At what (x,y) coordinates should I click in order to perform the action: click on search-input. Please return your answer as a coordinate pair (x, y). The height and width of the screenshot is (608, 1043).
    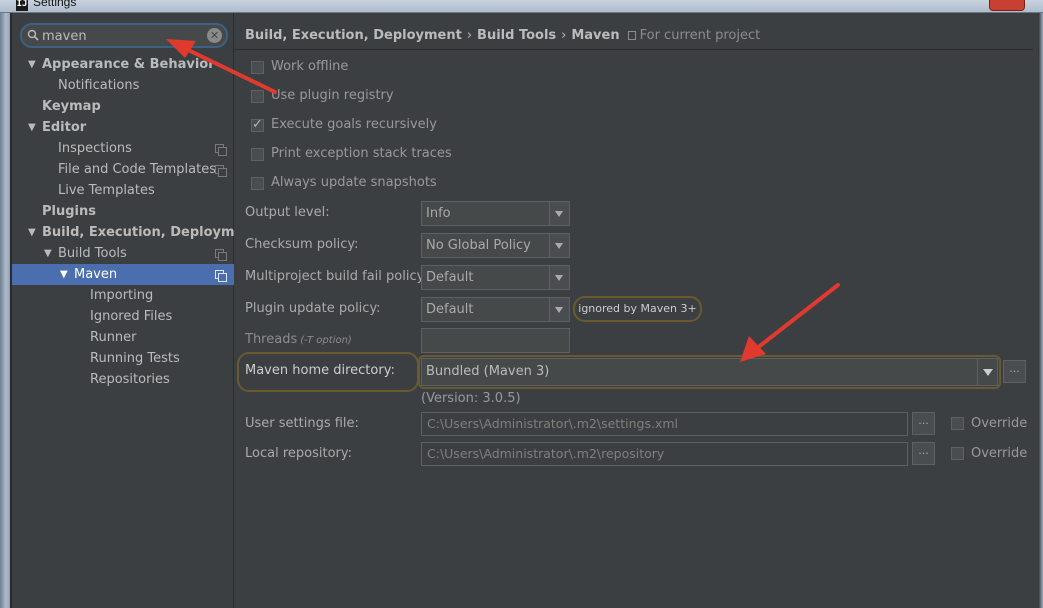
    Looking at the image, I should click on (122, 36).